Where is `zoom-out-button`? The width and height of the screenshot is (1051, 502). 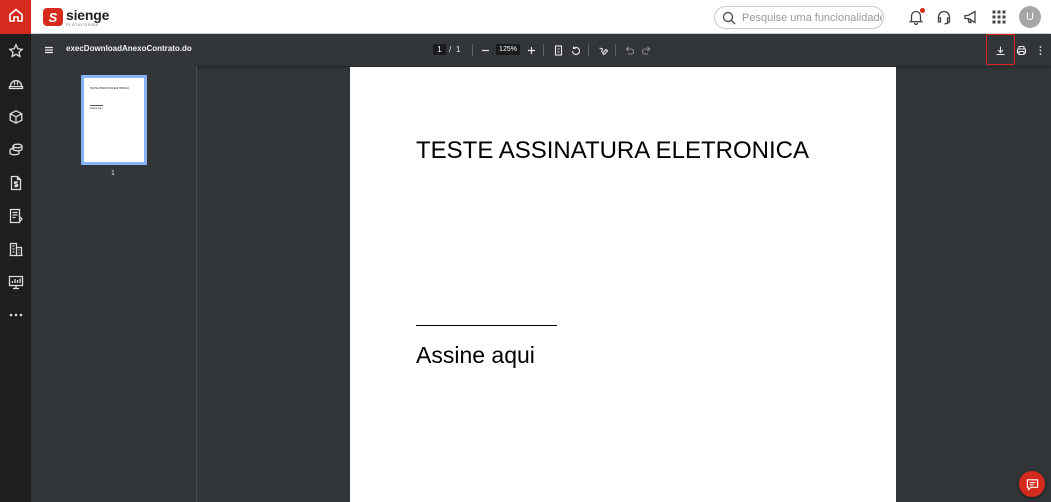 zoom-out-button is located at coordinates (485, 50).